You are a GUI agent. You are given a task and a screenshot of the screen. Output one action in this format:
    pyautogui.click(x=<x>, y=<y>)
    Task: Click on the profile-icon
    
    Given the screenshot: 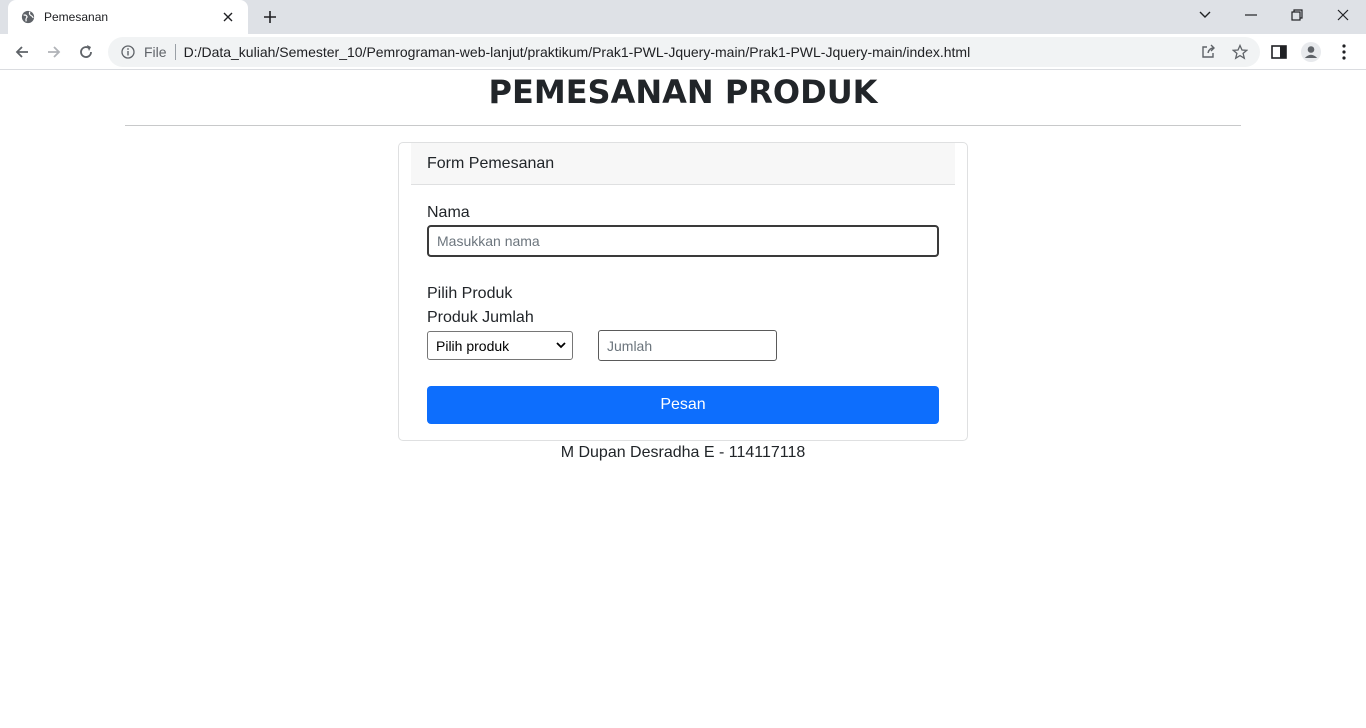 What is the action you would take?
    pyautogui.click(x=1311, y=52)
    